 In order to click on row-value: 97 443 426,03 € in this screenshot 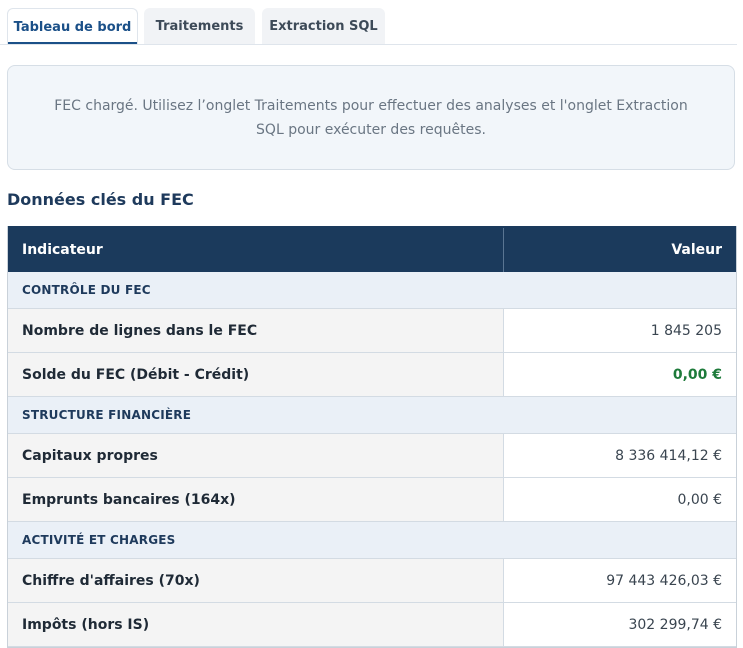, I will do `click(620, 580)`.